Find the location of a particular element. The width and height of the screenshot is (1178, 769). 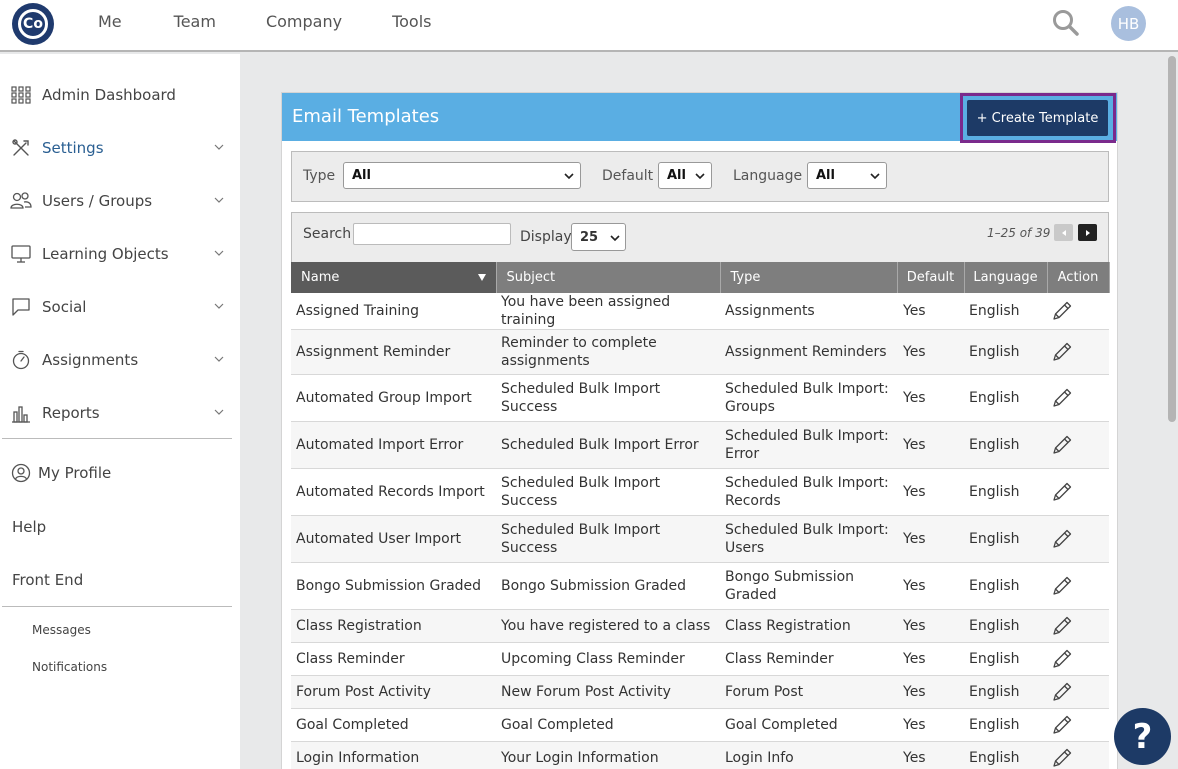

create-template-button: + Create Template is located at coordinates (1037, 118).